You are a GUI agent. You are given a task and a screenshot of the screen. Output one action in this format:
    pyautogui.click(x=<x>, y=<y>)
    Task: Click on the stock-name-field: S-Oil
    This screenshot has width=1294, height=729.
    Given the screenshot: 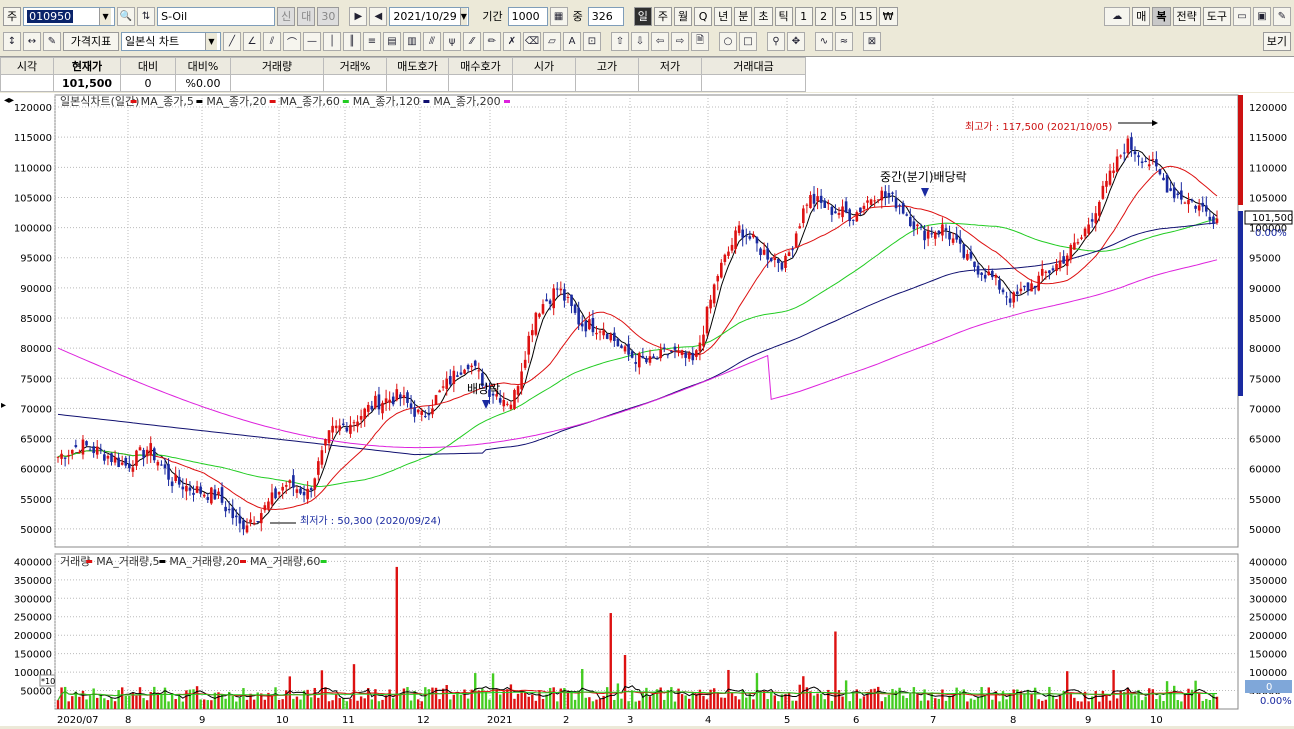 What is the action you would take?
    pyautogui.click(x=216, y=16)
    